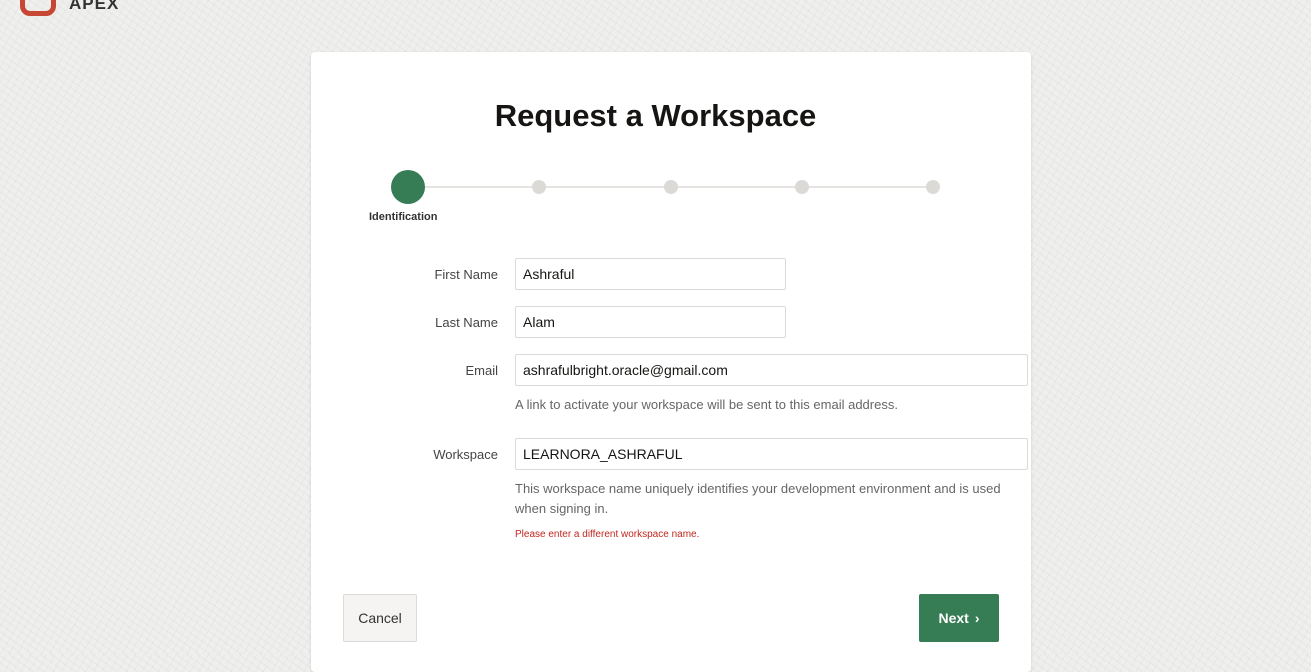 The image size is (1311, 672). I want to click on next-label: Next, so click(953, 618).